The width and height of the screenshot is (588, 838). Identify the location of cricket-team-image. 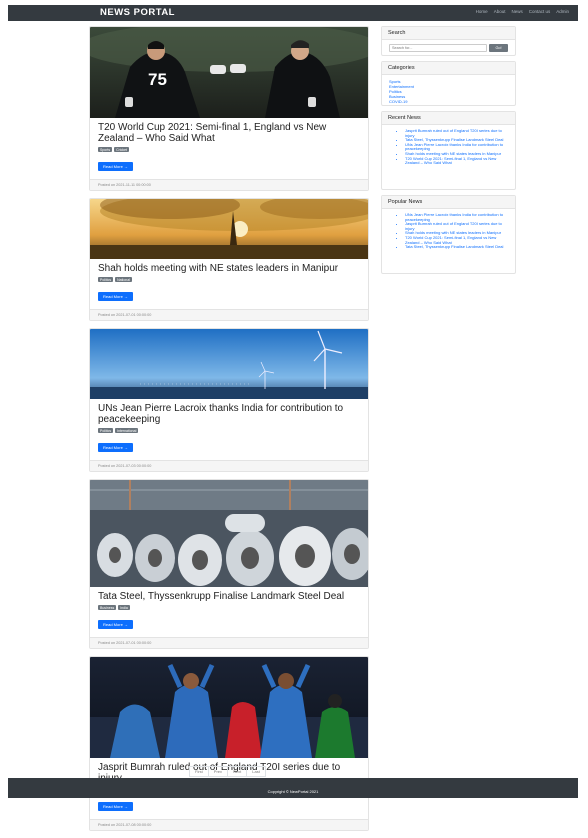
(229, 707).